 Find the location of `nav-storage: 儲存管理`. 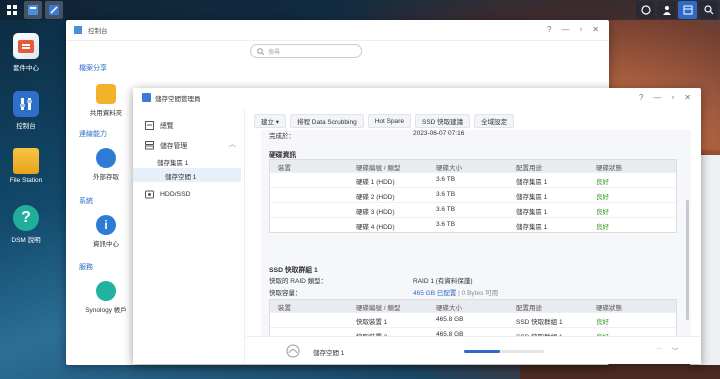

nav-storage: 儲存管理 is located at coordinates (166, 145).